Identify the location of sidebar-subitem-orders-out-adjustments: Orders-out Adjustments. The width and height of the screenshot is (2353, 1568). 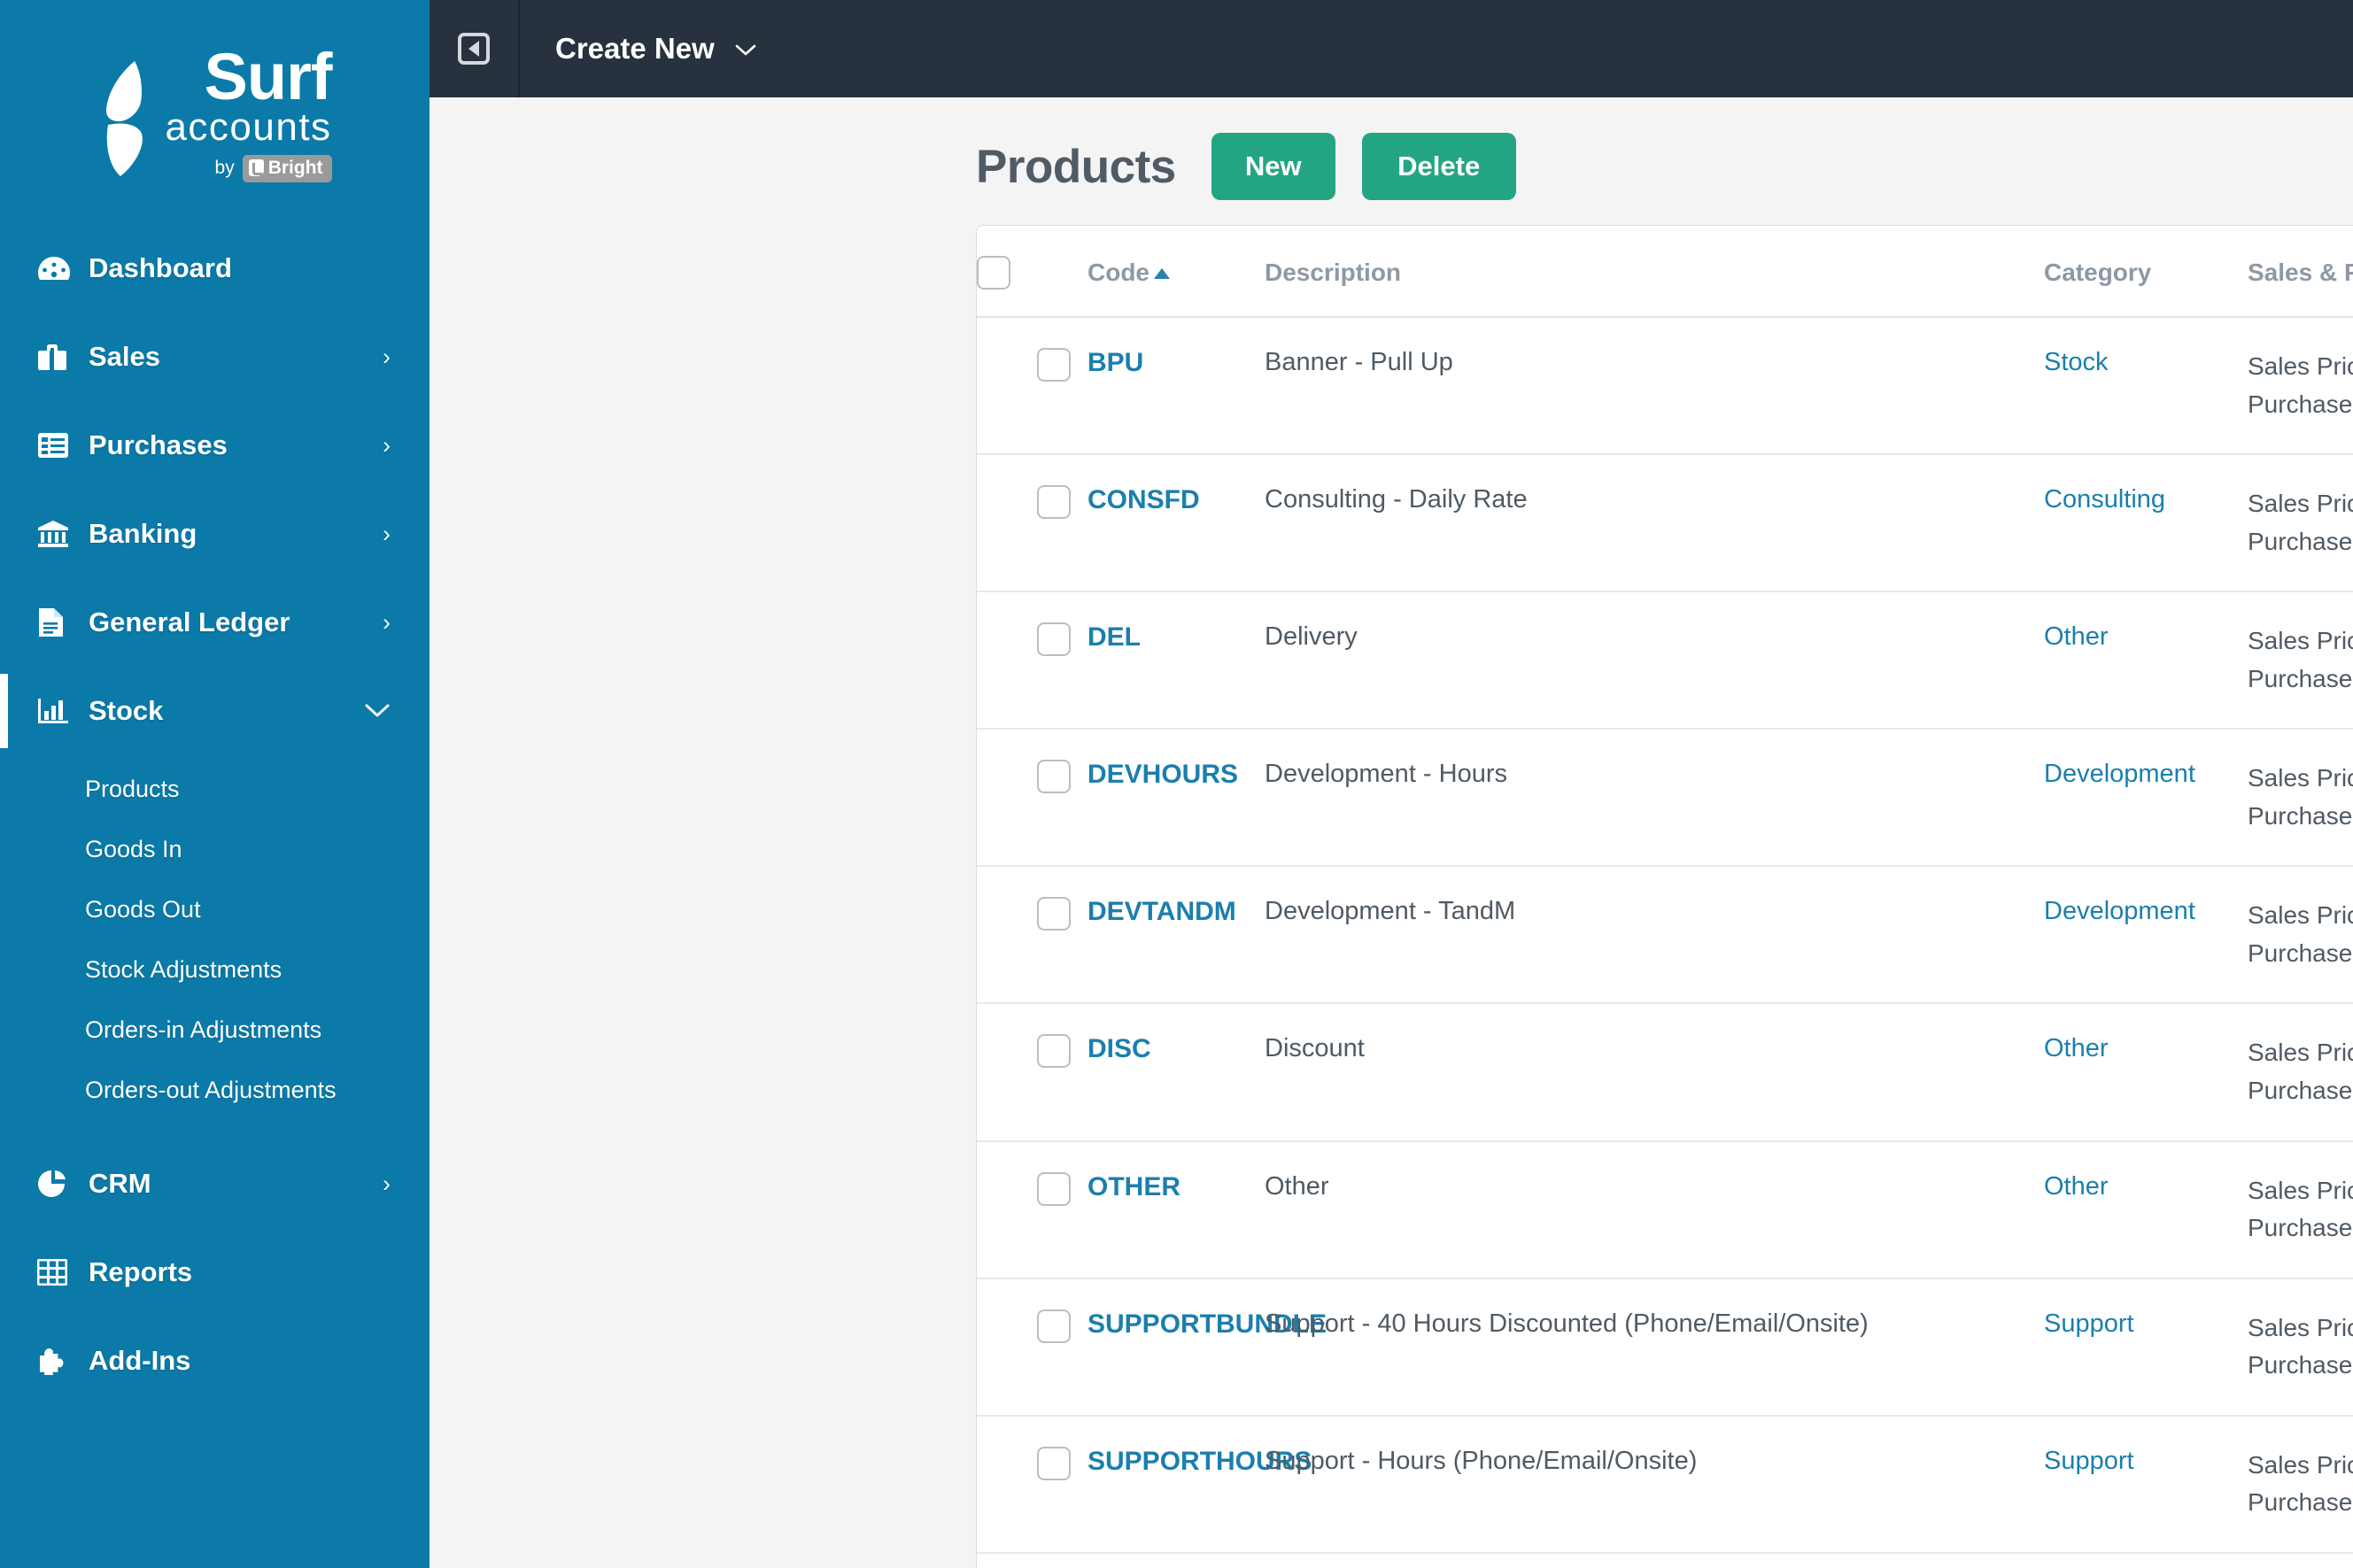
(215, 1090).